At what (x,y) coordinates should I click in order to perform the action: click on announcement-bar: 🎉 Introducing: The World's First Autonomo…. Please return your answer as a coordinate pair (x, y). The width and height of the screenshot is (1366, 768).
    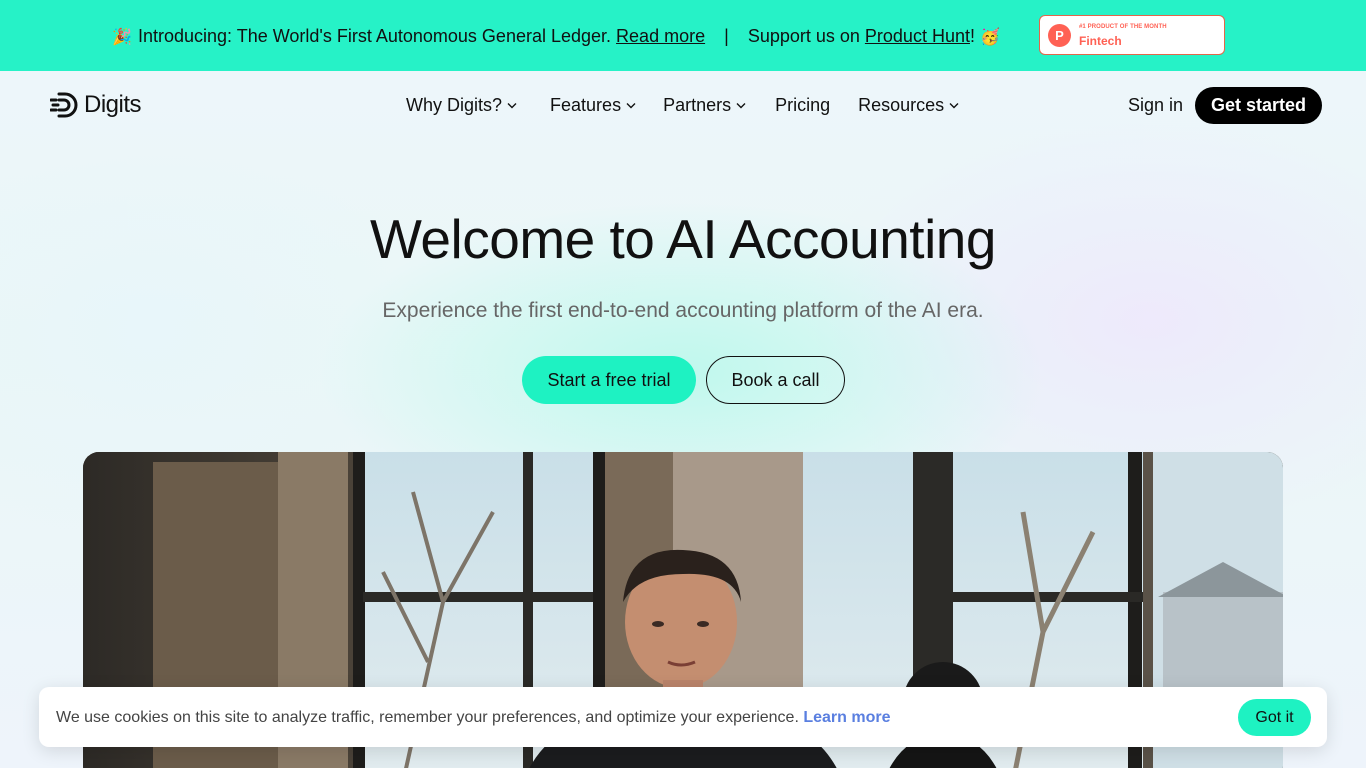
    Looking at the image, I should click on (683, 35).